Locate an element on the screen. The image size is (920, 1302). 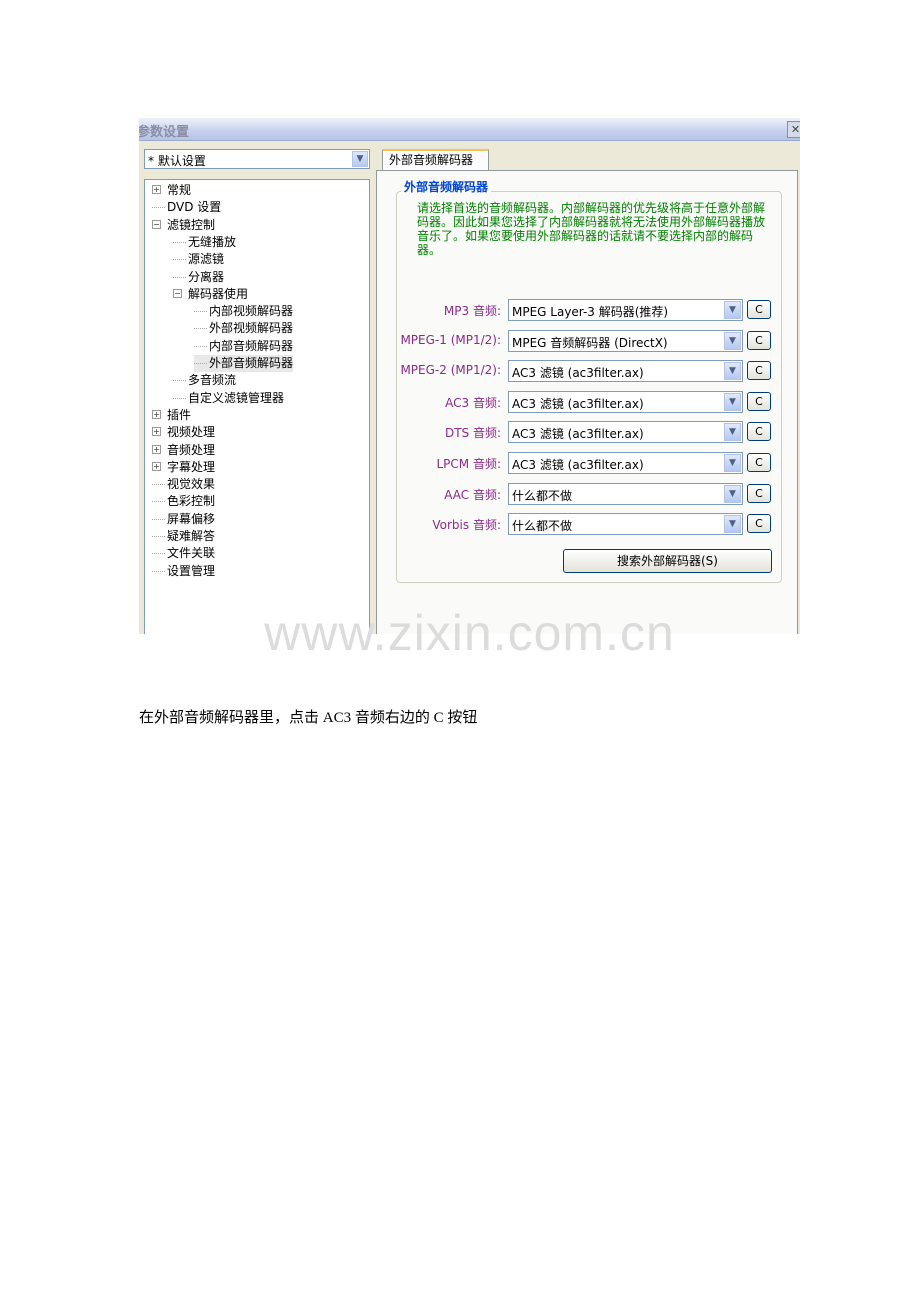
tree-item: 自定义滤镜管理器 is located at coordinates (228, 398).